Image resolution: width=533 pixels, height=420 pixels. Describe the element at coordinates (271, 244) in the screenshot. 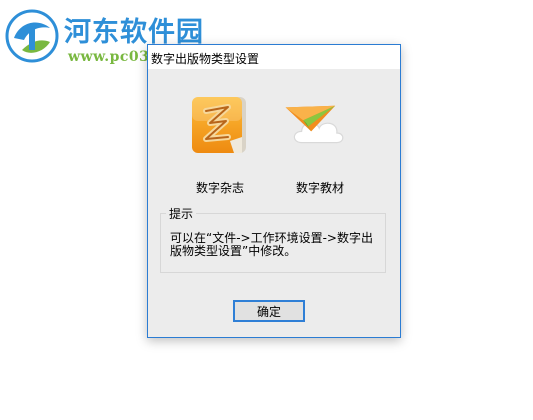

I see `hint-text: 可以在“文件->工作环境设置->数字出版物类型设置”中修改。` at that location.